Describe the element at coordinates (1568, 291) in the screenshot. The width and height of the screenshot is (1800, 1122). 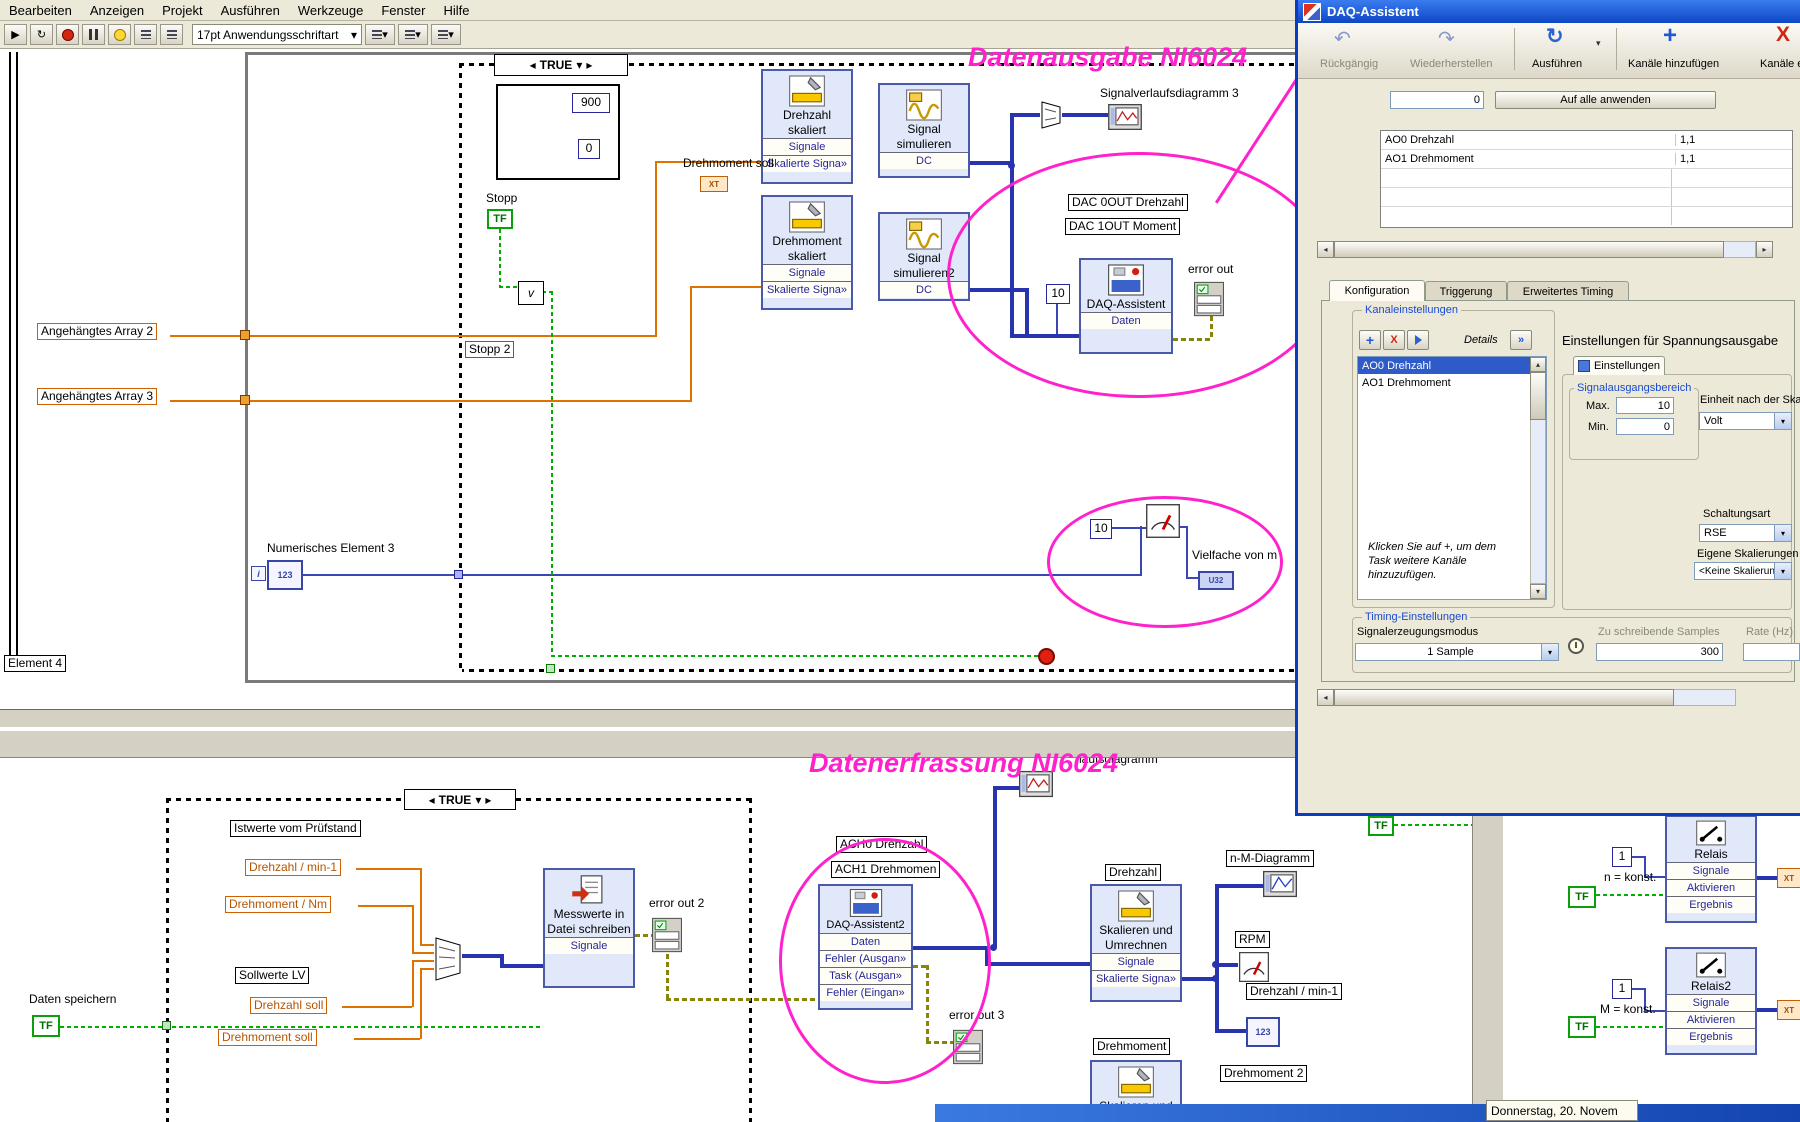
I see `tab-erweitertes-timing: Erweitertes Timing` at that location.